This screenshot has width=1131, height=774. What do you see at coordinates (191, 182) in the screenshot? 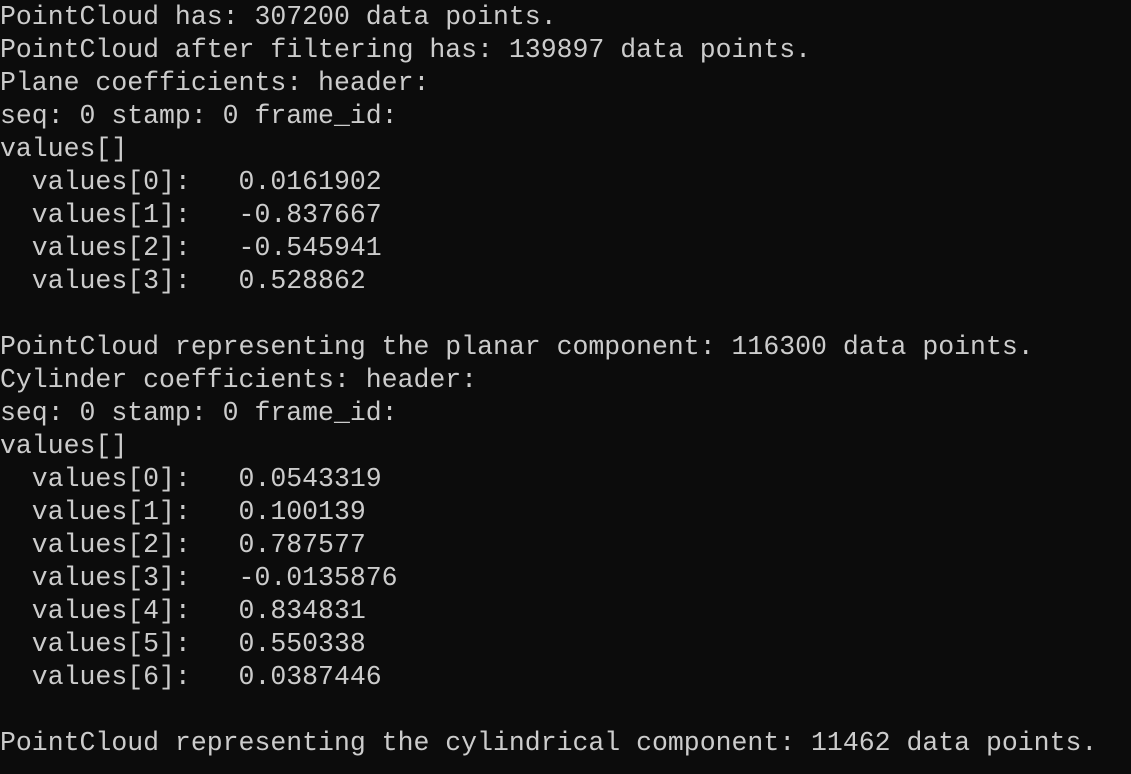
I see `output-line-plane-value-0: values[0]: 0.0161902` at bounding box center [191, 182].